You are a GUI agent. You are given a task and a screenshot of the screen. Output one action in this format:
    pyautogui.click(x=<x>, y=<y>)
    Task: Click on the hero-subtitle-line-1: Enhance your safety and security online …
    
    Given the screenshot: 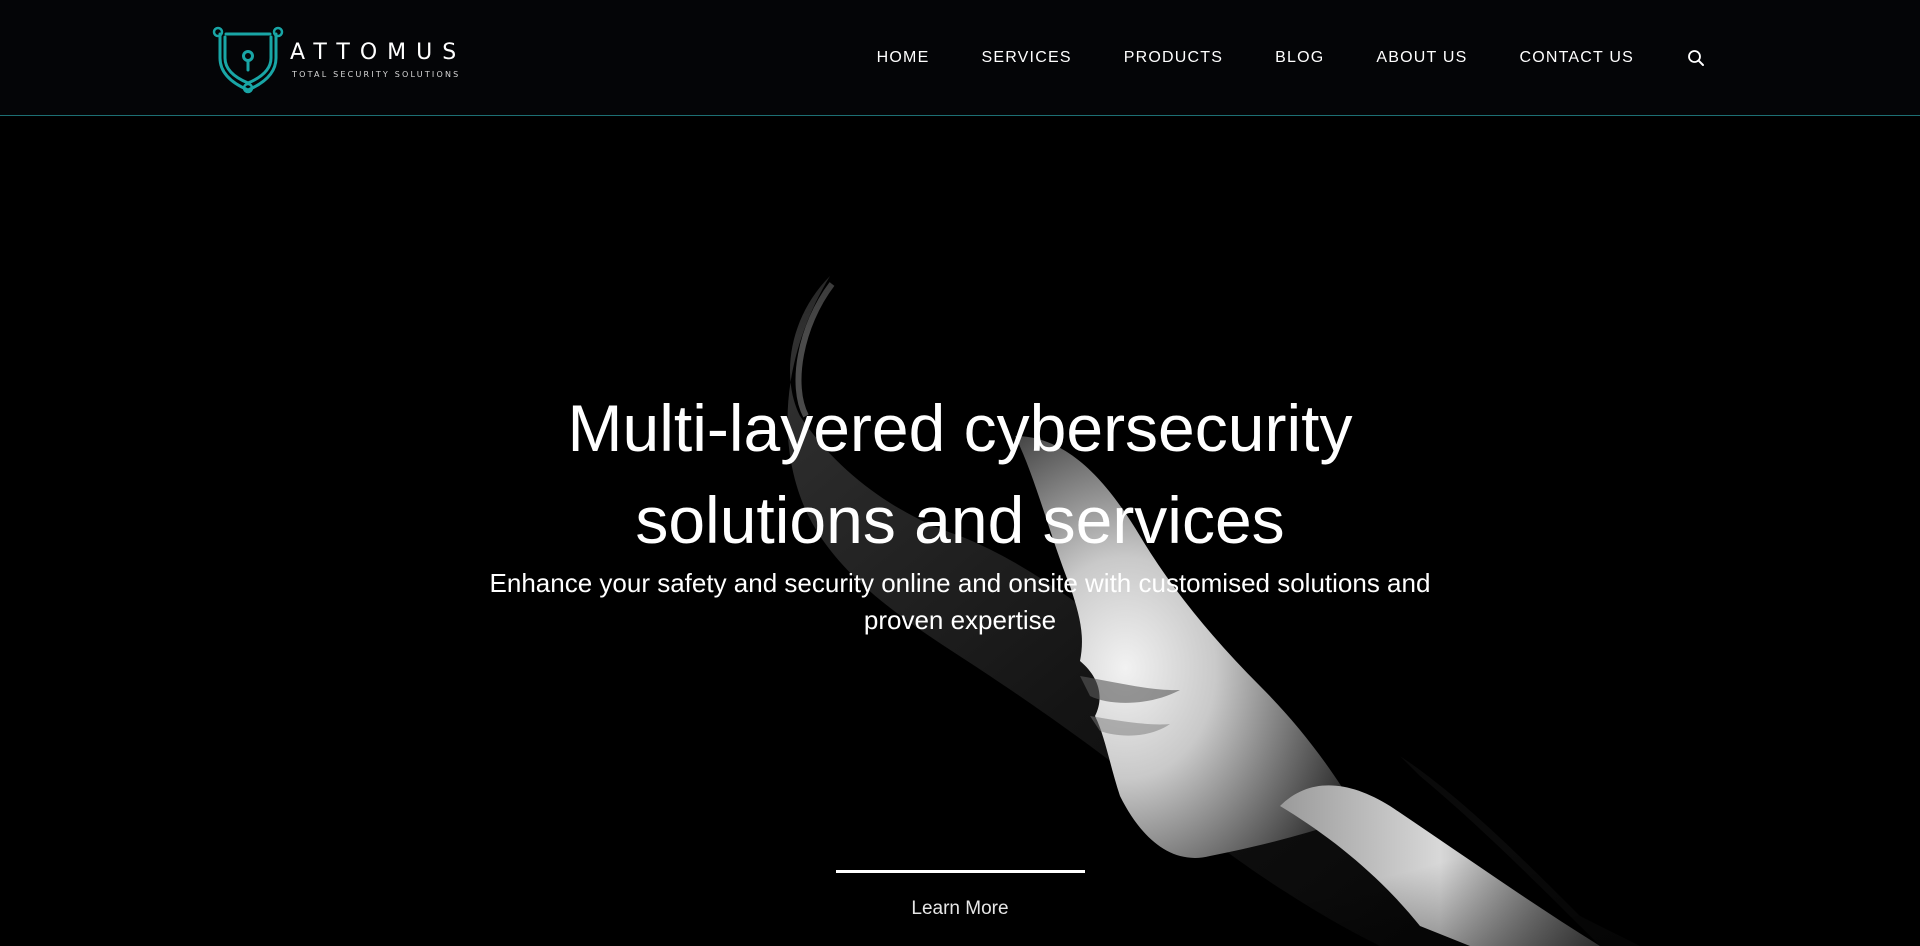 What is the action you would take?
    pyautogui.click(x=960, y=583)
    